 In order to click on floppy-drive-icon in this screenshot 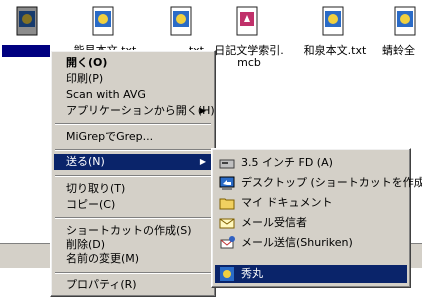, I will do `click(227, 163)`.